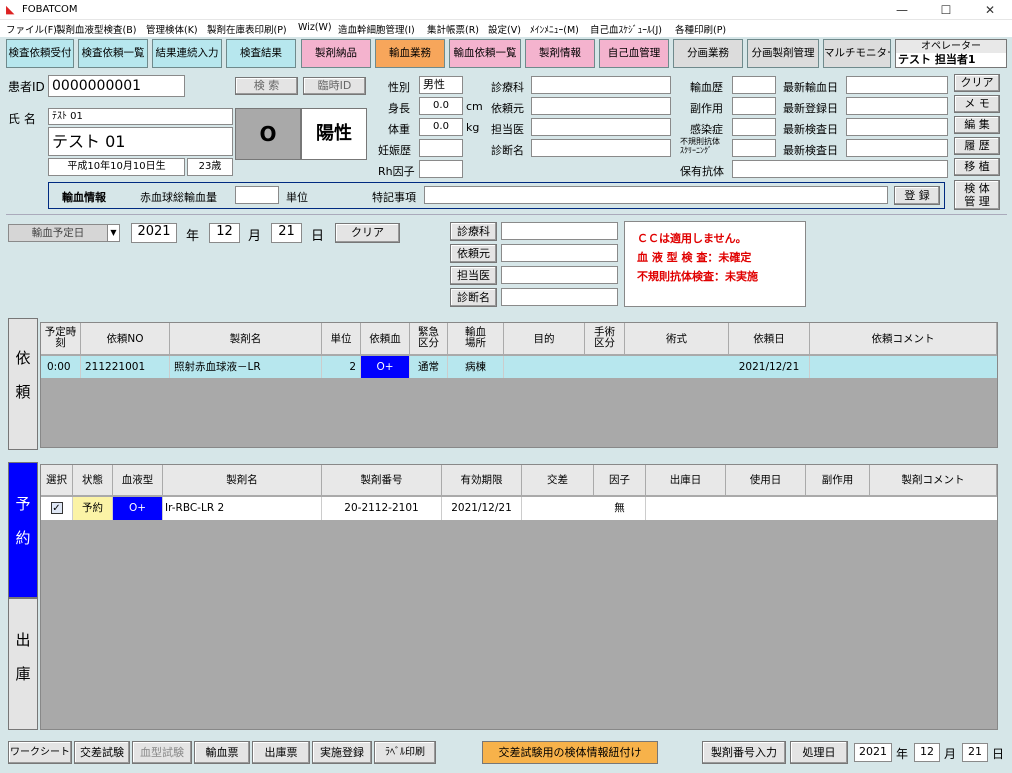 The width and height of the screenshot is (1012, 773). Describe the element at coordinates (977, 125) in the screenshot. I see `edit-button: 編 集` at that location.